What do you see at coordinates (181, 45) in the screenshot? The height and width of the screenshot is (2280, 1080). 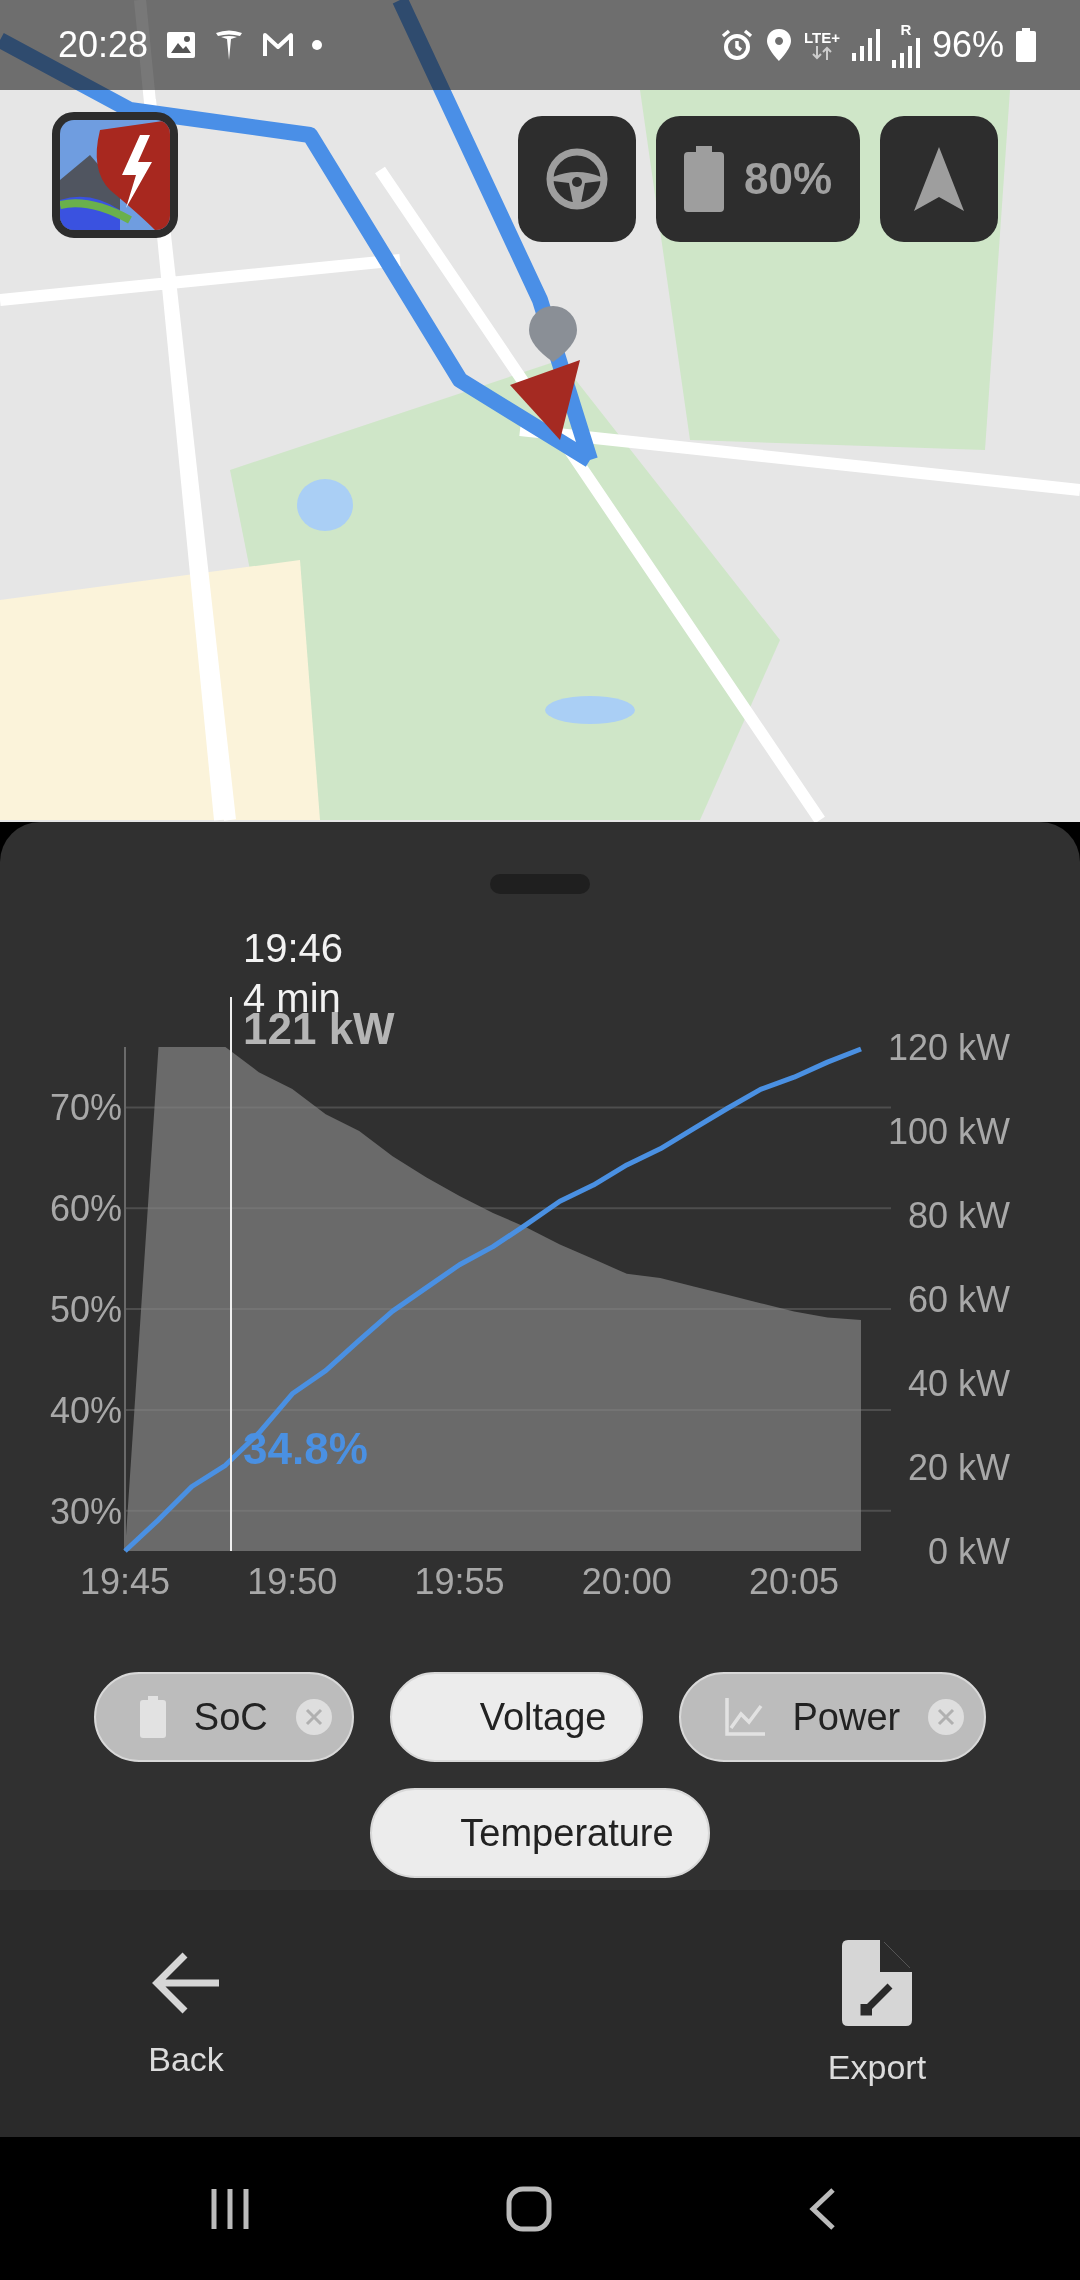 I see `image-icon` at bounding box center [181, 45].